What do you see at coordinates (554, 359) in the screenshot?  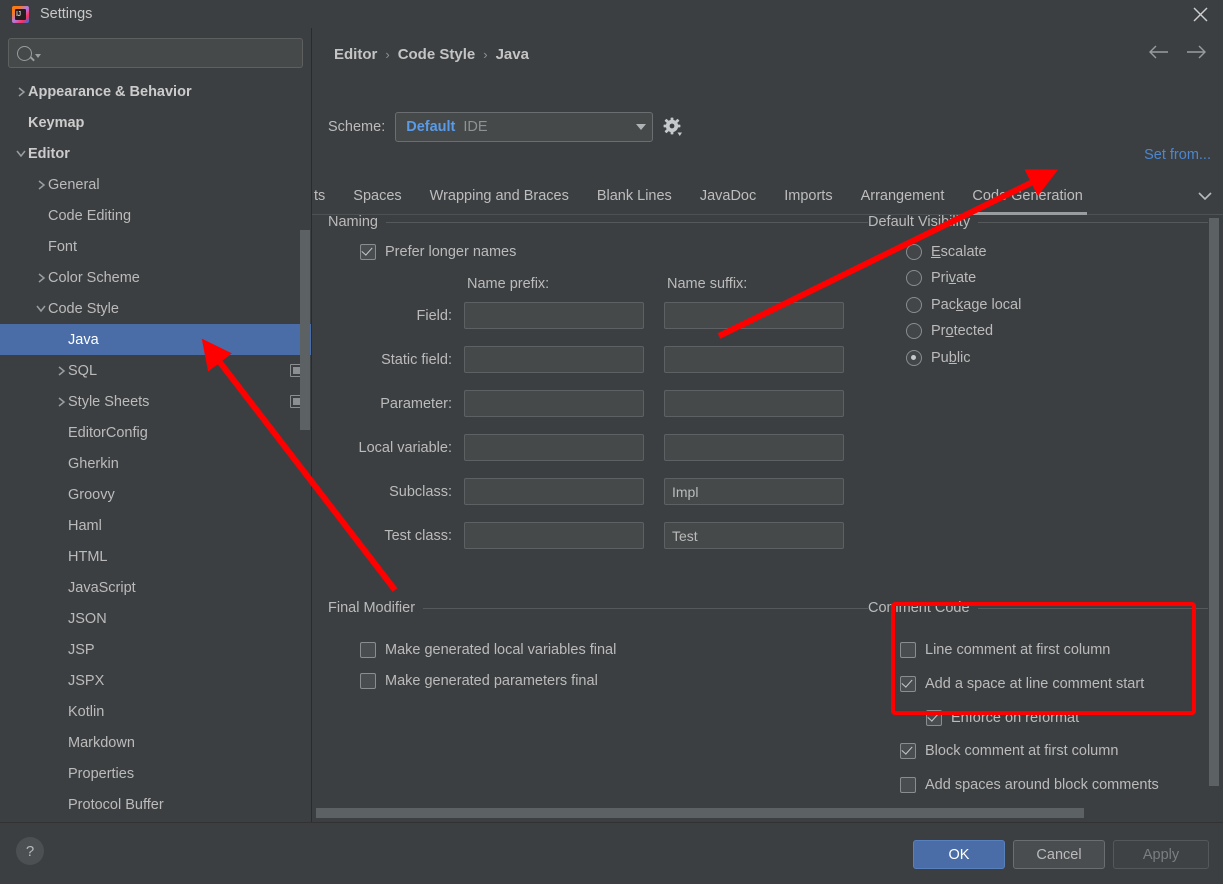 I see `input-prefix-static-field` at bounding box center [554, 359].